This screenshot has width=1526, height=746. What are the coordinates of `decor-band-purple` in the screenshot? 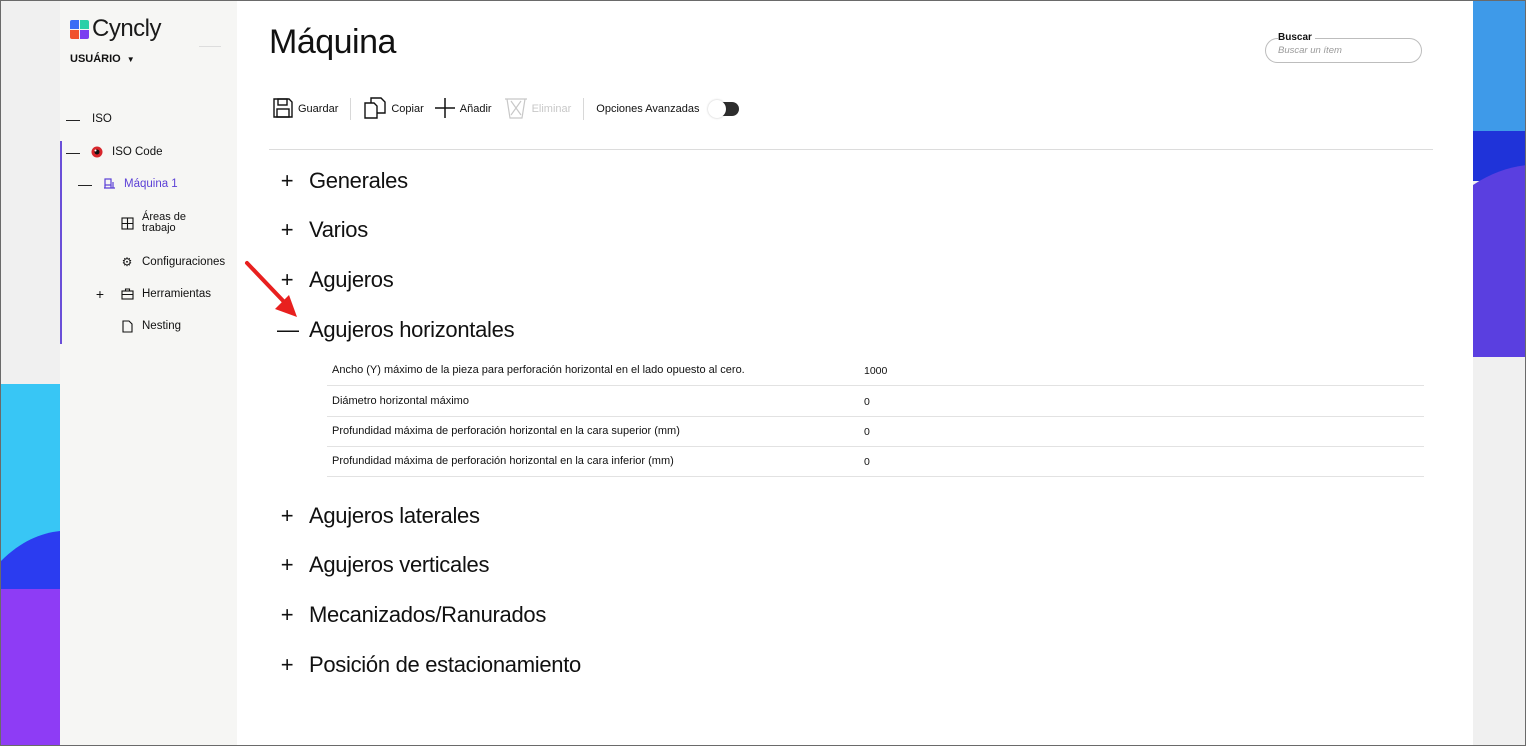 It's located at (30, 667).